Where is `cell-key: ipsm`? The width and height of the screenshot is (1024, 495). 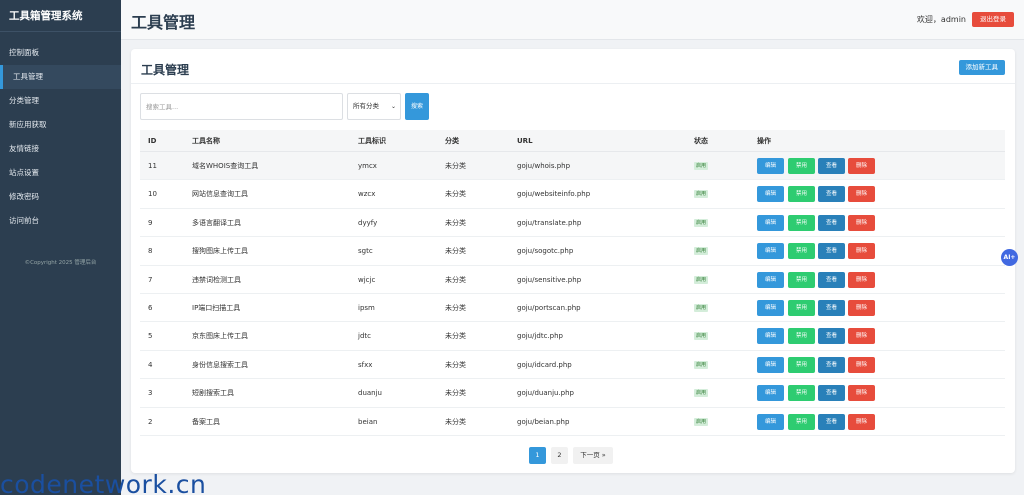 cell-key: ipsm is located at coordinates (366, 307).